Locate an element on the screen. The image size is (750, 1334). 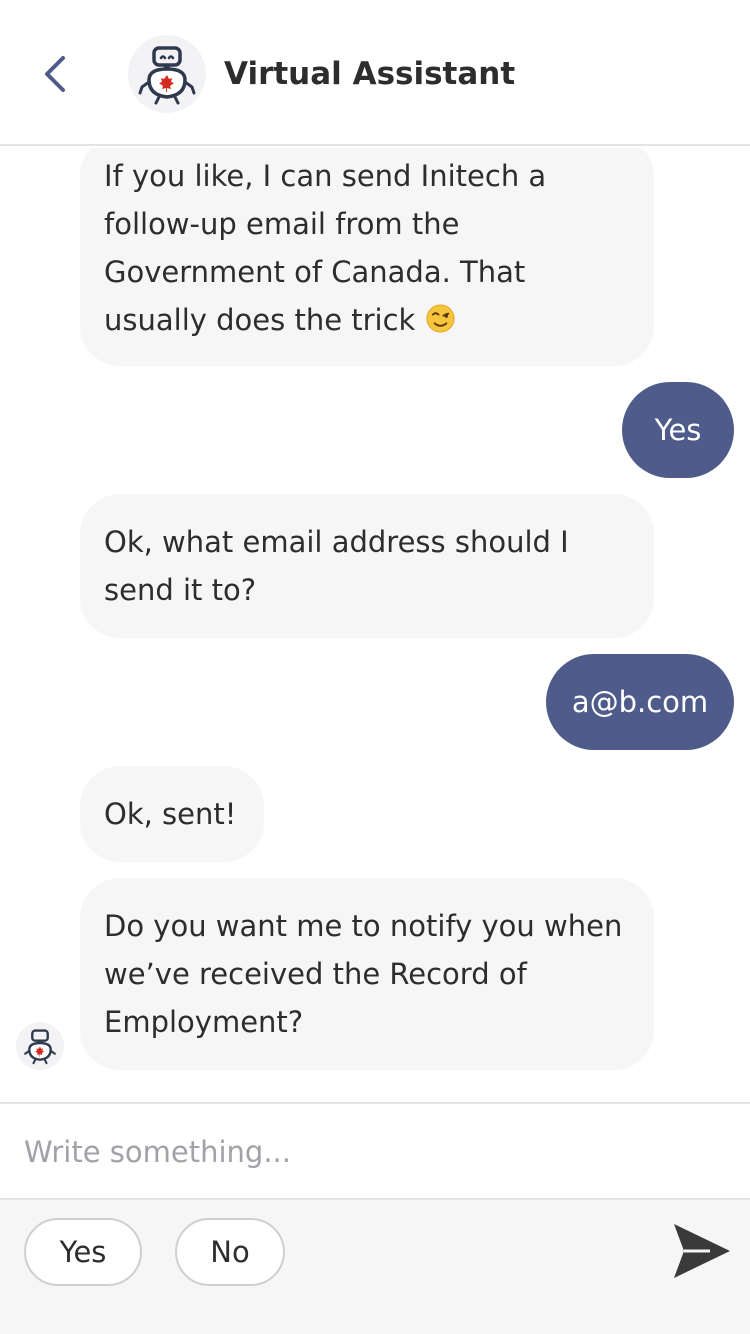
page-title: Virtual Assistant is located at coordinates (370, 74).